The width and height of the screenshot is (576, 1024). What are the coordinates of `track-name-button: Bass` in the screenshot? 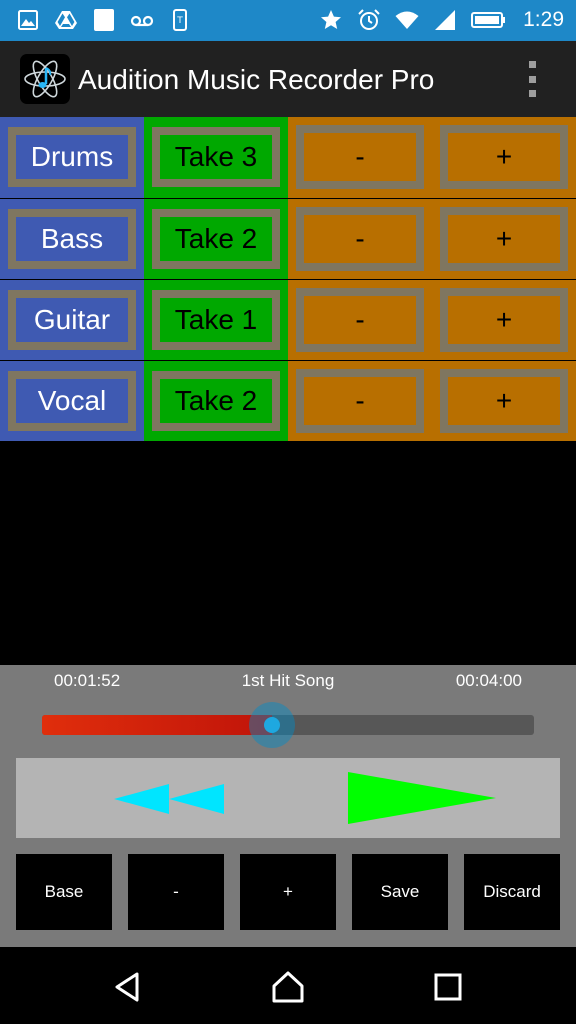 It's located at (72, 239).